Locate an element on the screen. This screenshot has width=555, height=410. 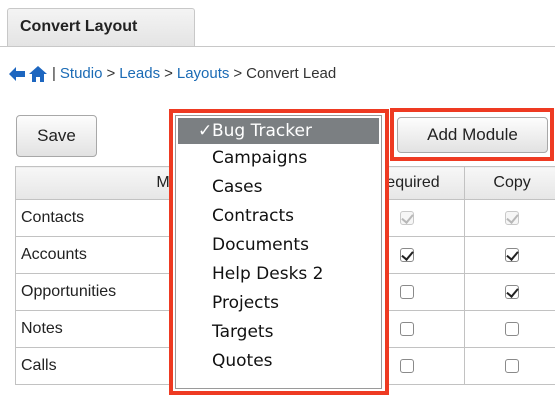
save-button: Save is located at coordinates (56, 136).